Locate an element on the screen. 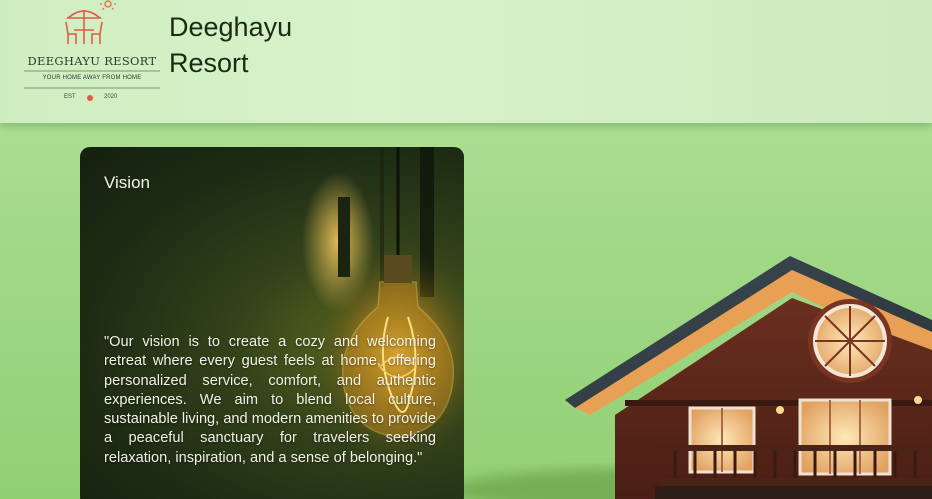 The image size is (932, 499). logo-tagline: YOUR HOME AWAY FROM HOME is located at coordinates (92, 78).